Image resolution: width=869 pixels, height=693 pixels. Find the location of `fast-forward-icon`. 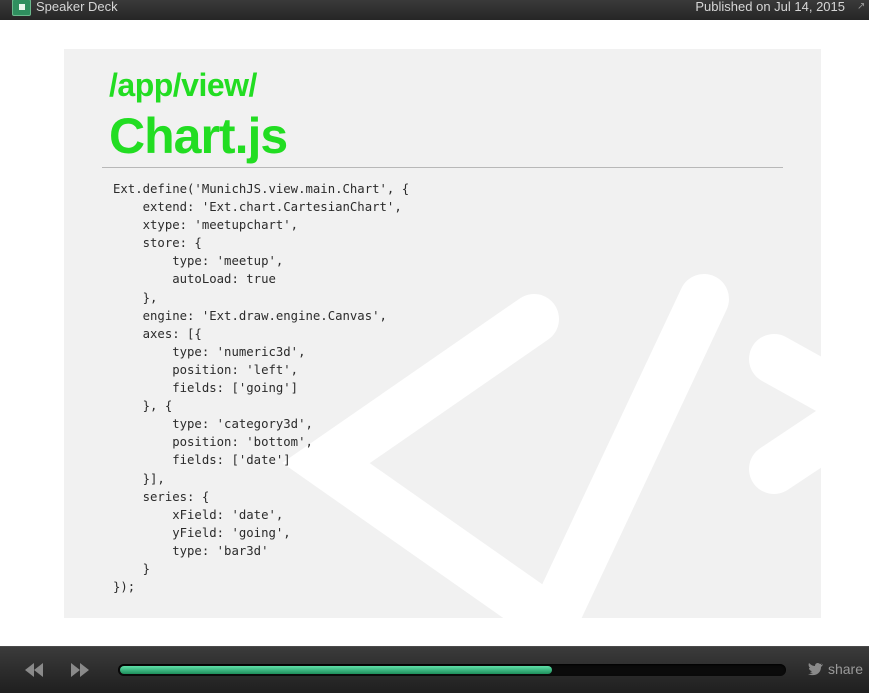

fast-forward-icon is located at coordinates (80, 670).